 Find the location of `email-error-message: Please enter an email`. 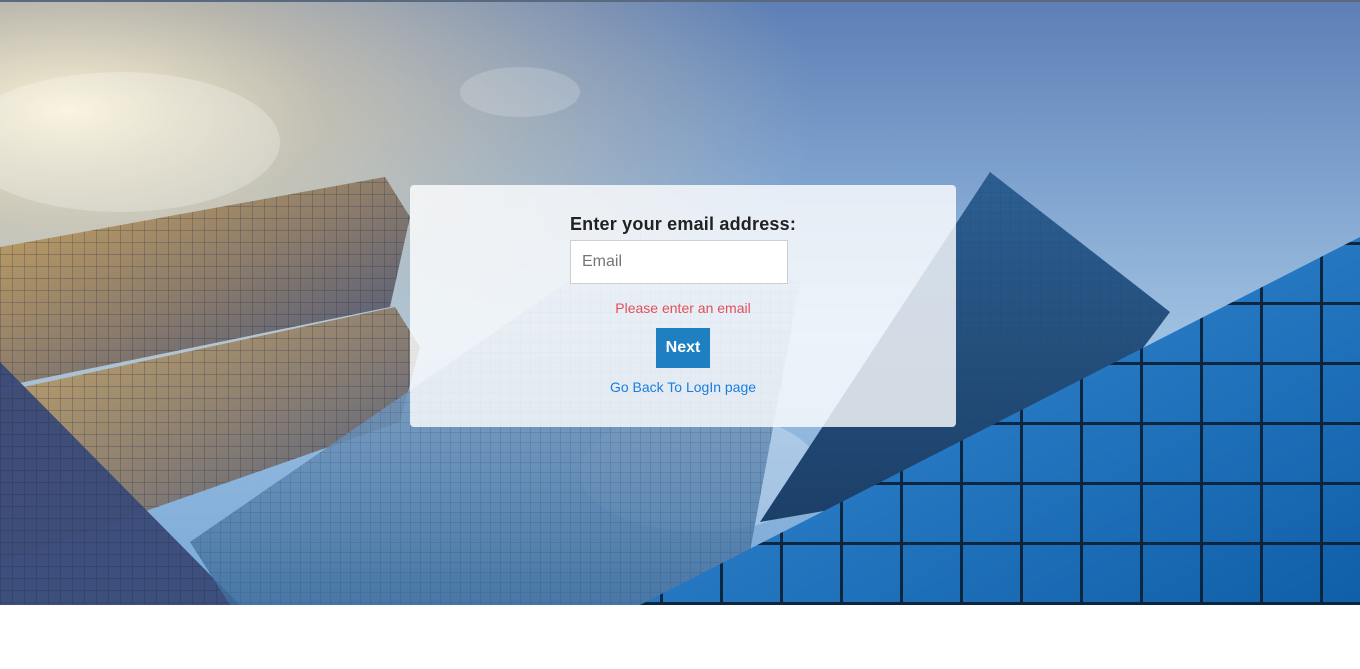

email-error-message: Please enter an email is located at coordinates (683, 308).